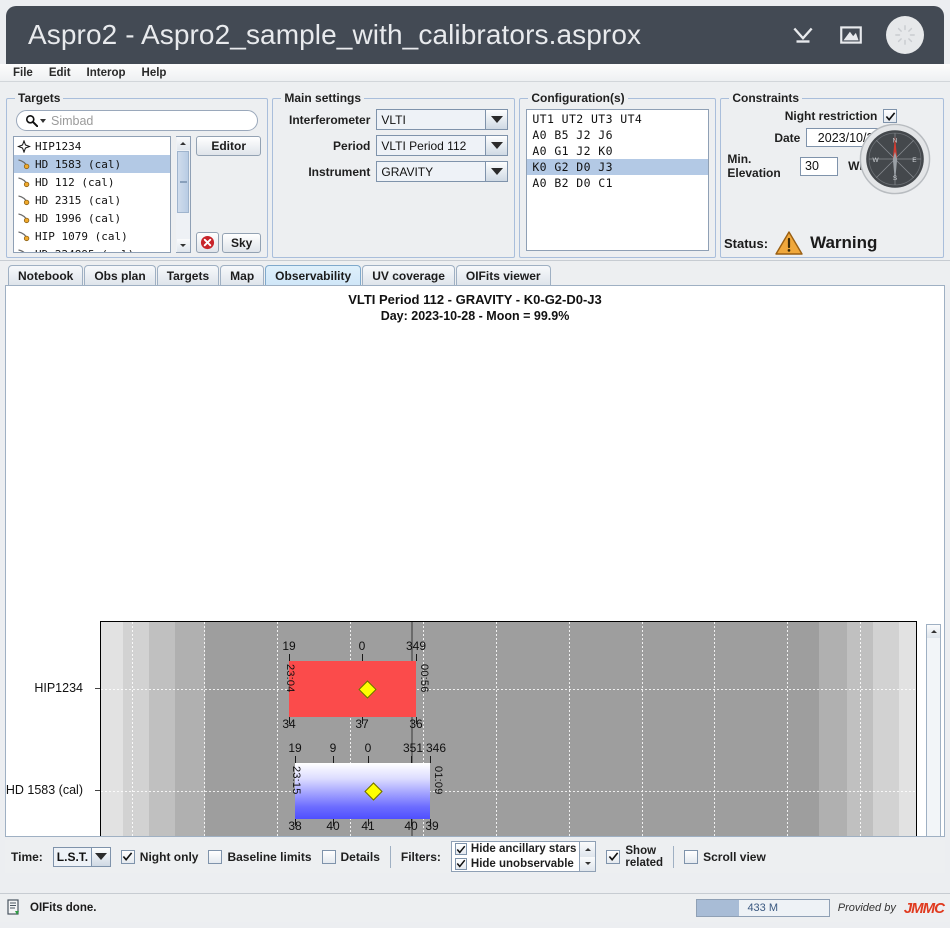 This screenshot has width=950, height=928. What do you see at coordinates (725, 857) in the screenshot?
I see `scroll-view-option: Scroll view` at bounding box center [725, 857].